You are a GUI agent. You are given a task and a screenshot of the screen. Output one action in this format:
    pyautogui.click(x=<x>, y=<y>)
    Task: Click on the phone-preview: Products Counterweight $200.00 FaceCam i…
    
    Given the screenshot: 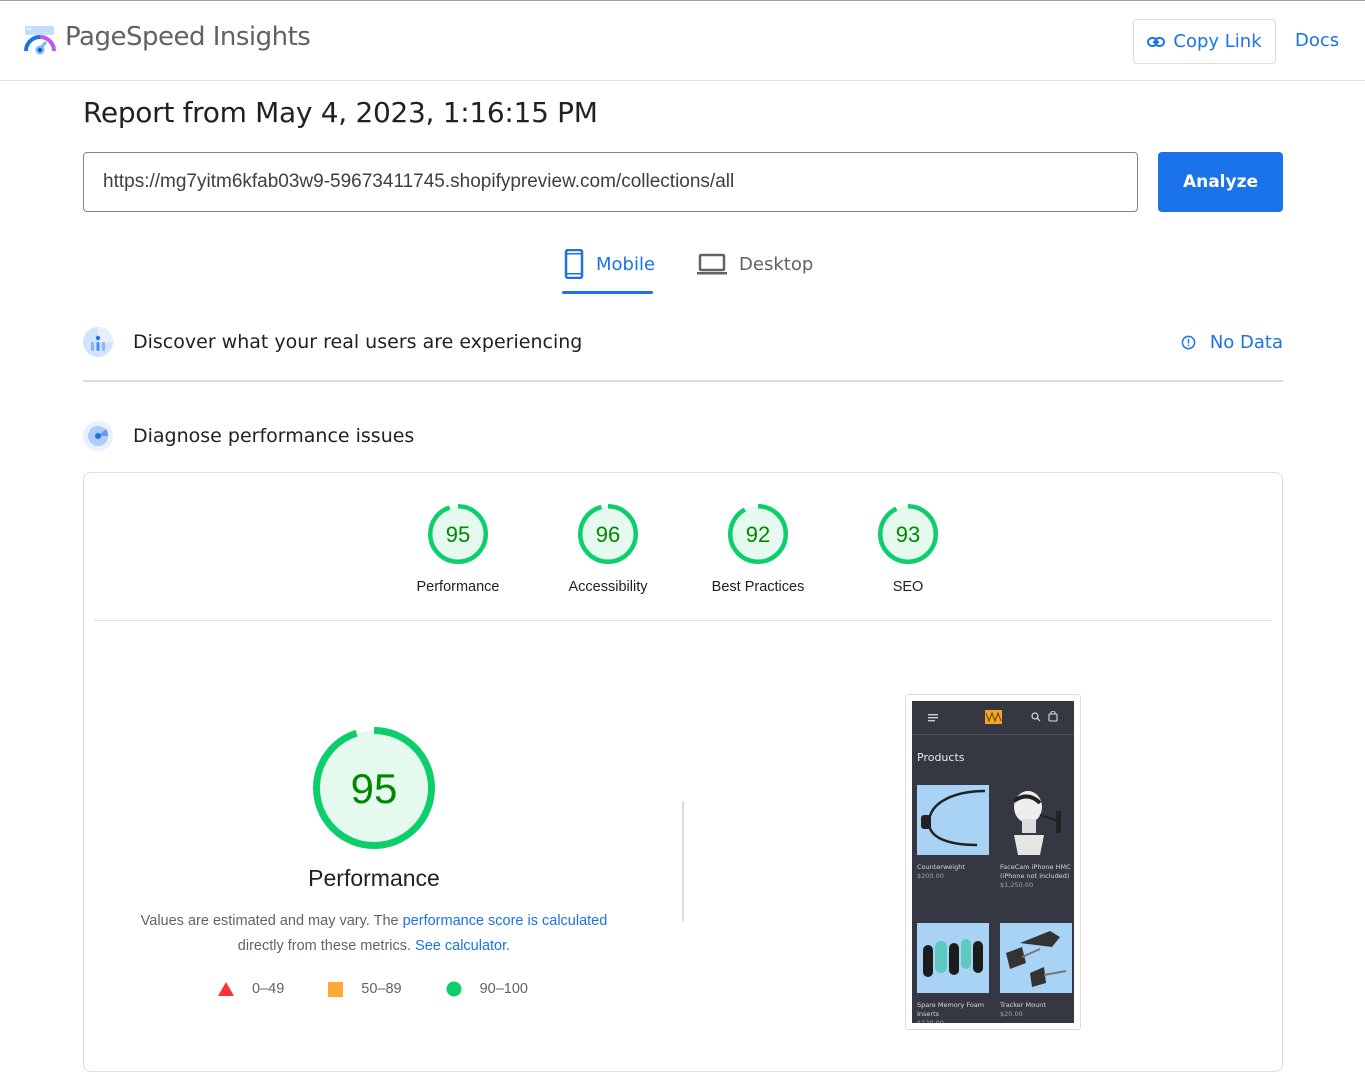 What is the action you would take?
    pyautogui.click(x=993, y=862)
    